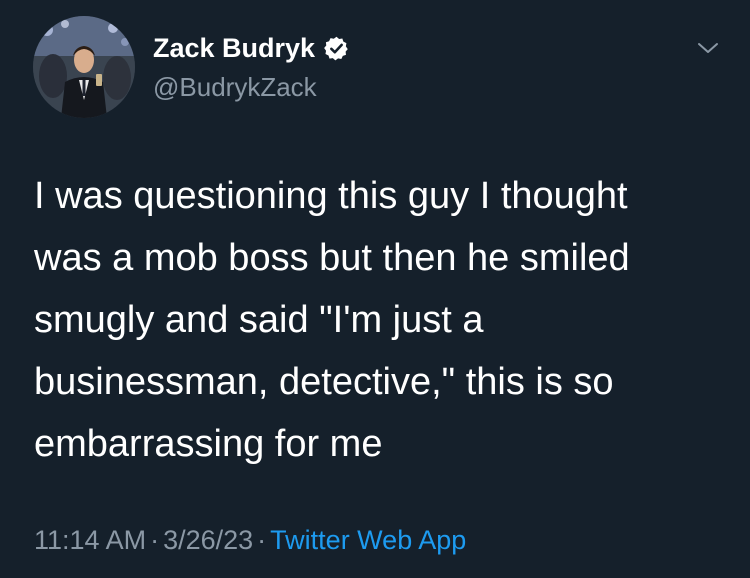  Describe the element at coordinates (336, 48) in the screenshot. I see `verified-badge-icon` at that location.